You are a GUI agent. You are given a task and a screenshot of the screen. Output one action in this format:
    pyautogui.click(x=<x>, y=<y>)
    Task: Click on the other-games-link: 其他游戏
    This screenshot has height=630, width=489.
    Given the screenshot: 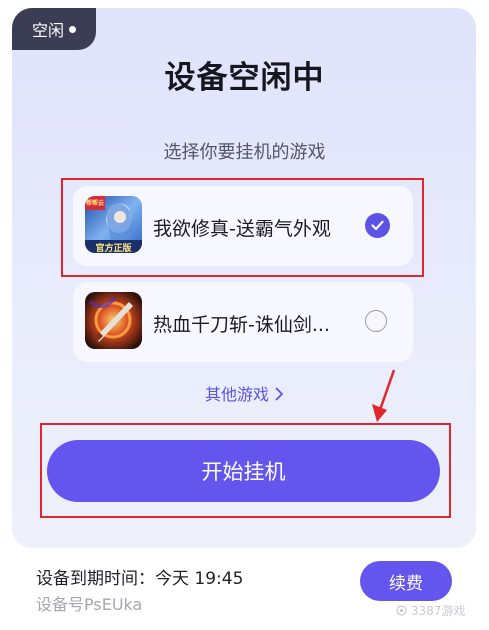 What is the action you would take?
    pyautogui.click(x=244, y=393)
    